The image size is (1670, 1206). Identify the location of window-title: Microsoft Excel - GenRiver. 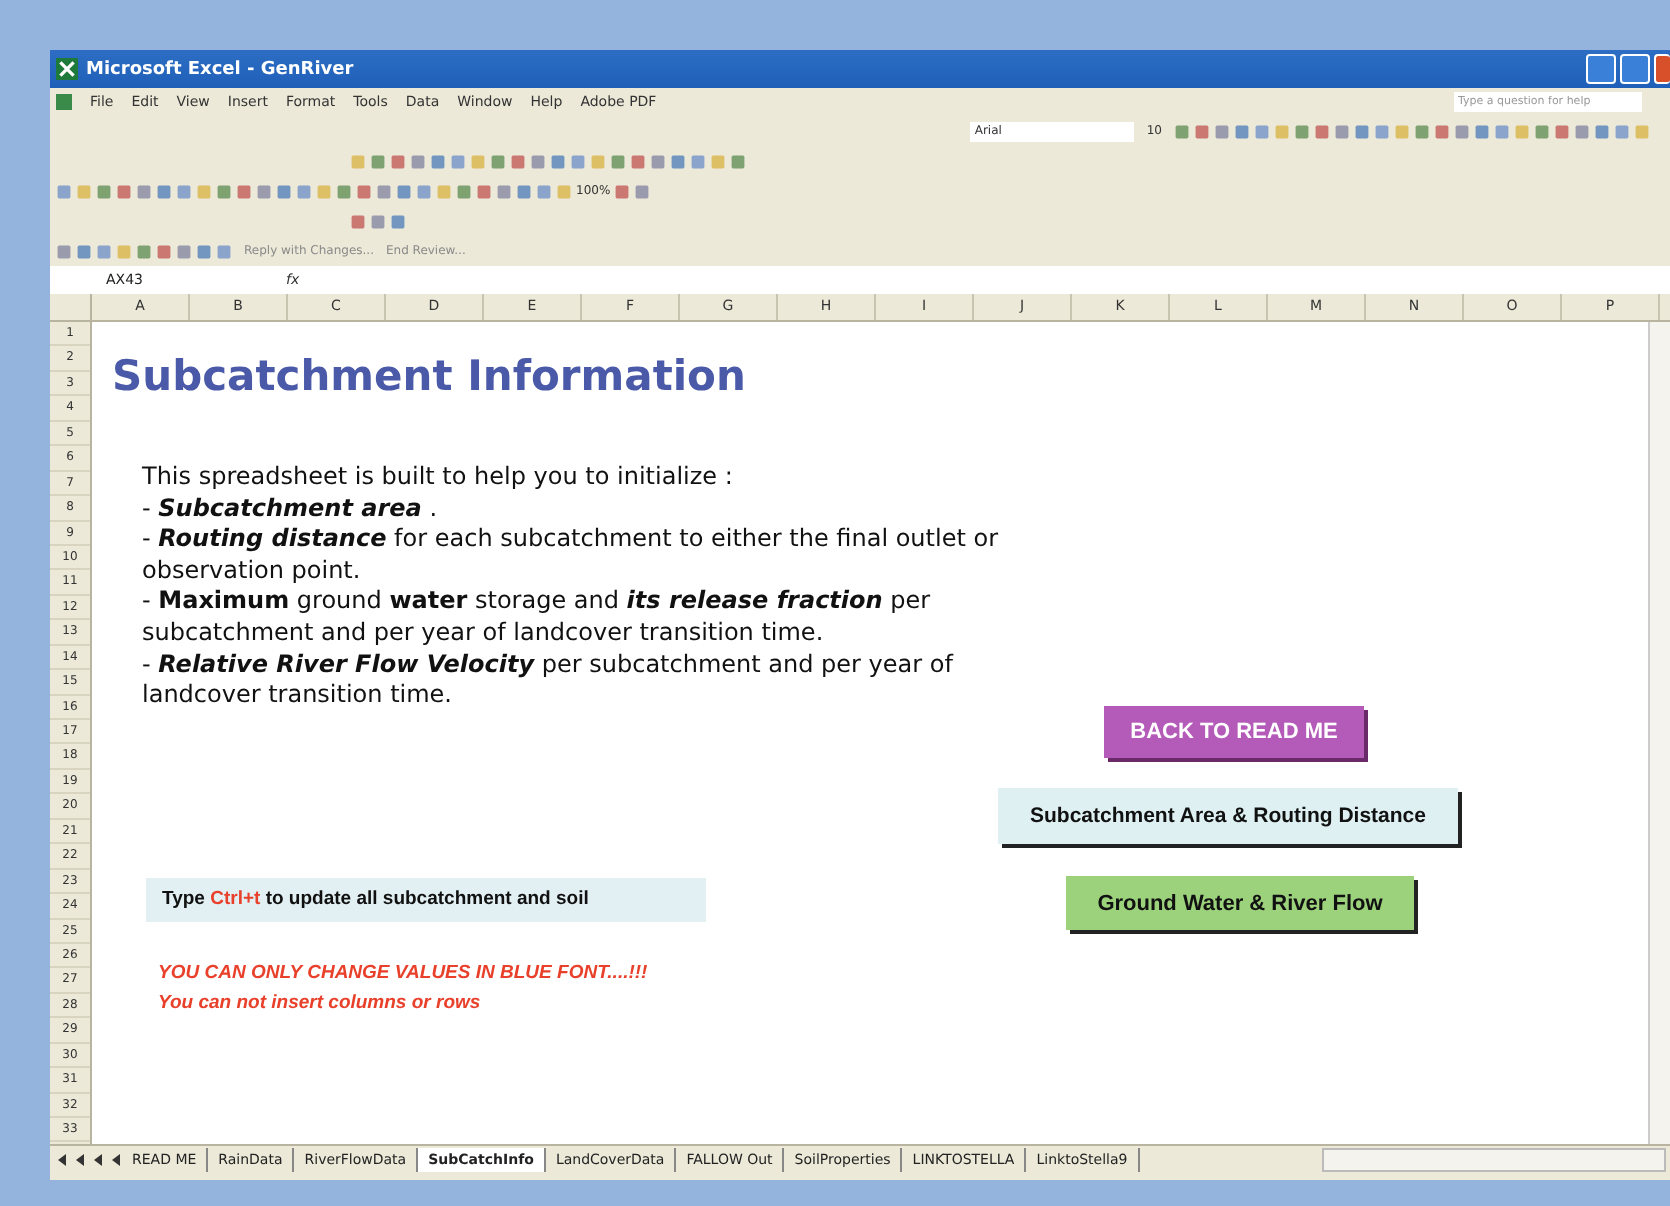
(220, 69).